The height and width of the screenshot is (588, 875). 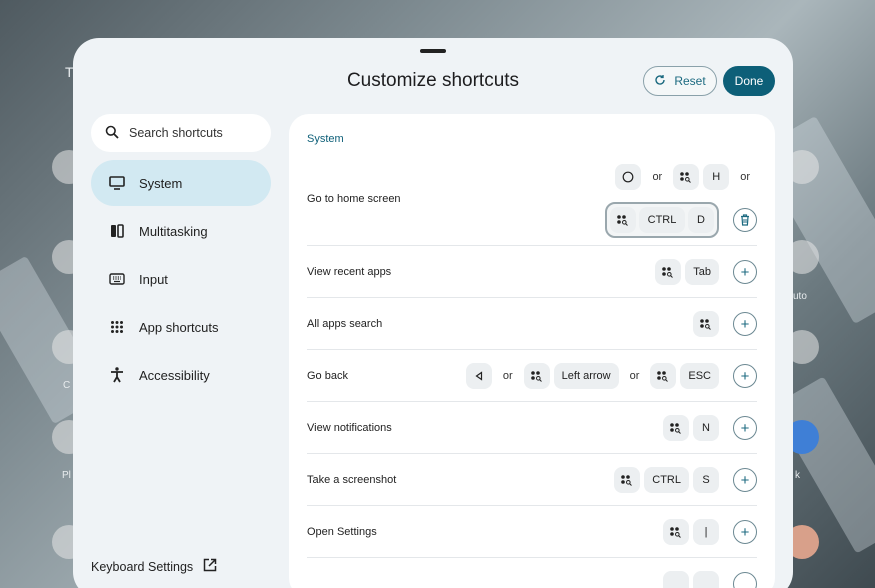 I want to click on delete-shortcut-button, so click(x=745, y=220).